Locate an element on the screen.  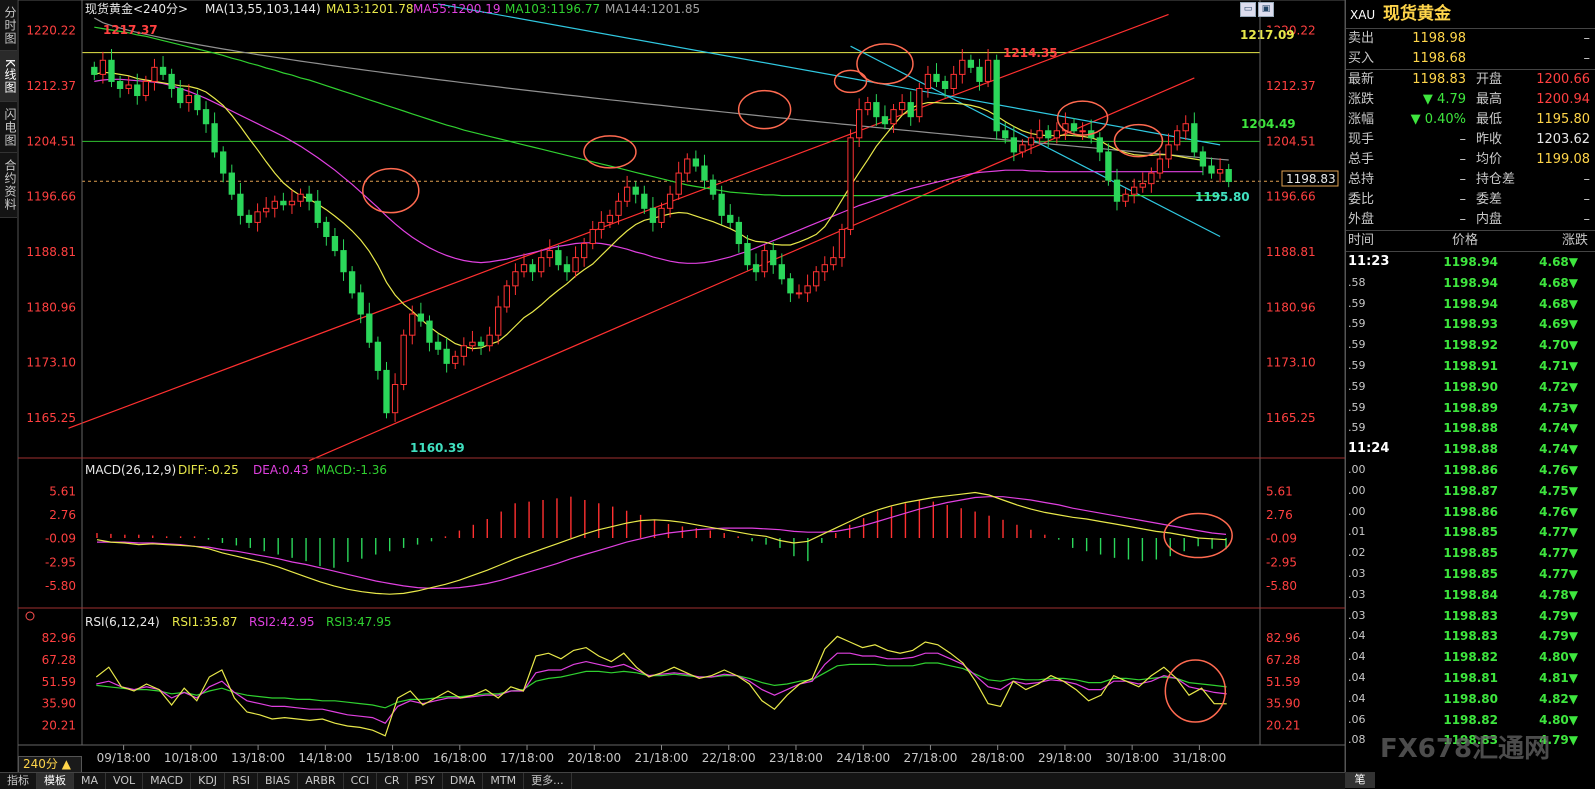
period-selector: 240分 ▲ is located at coordinates (50, 764).